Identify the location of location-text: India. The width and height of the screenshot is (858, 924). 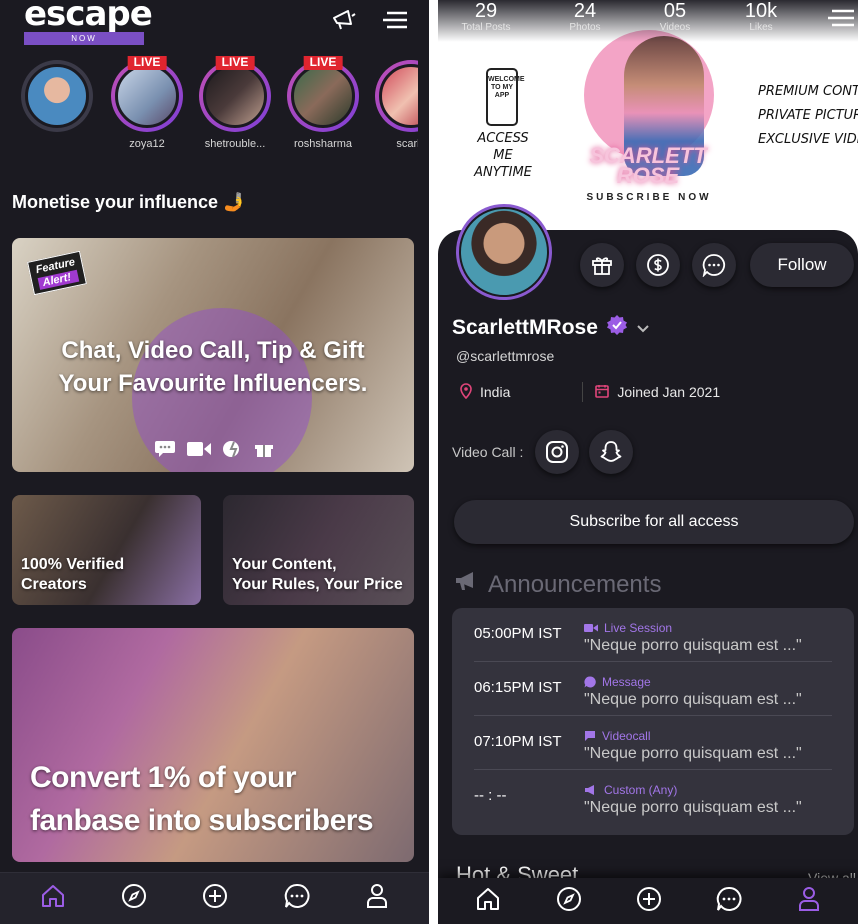
(495, 392).